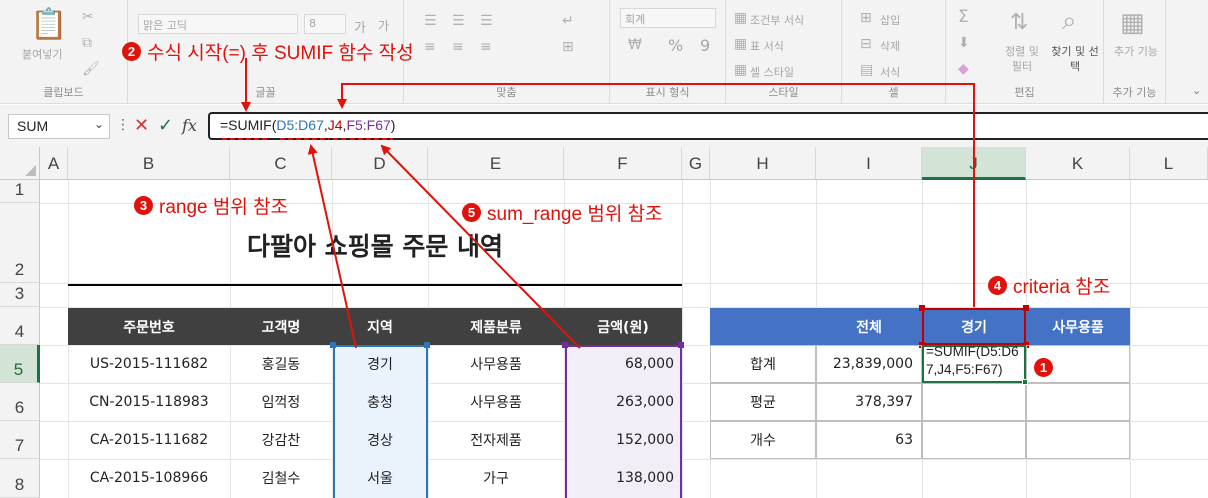  Describe the element at coordinates (20, 478) in the screenshot. I see `row-header-8: 8` at that location.